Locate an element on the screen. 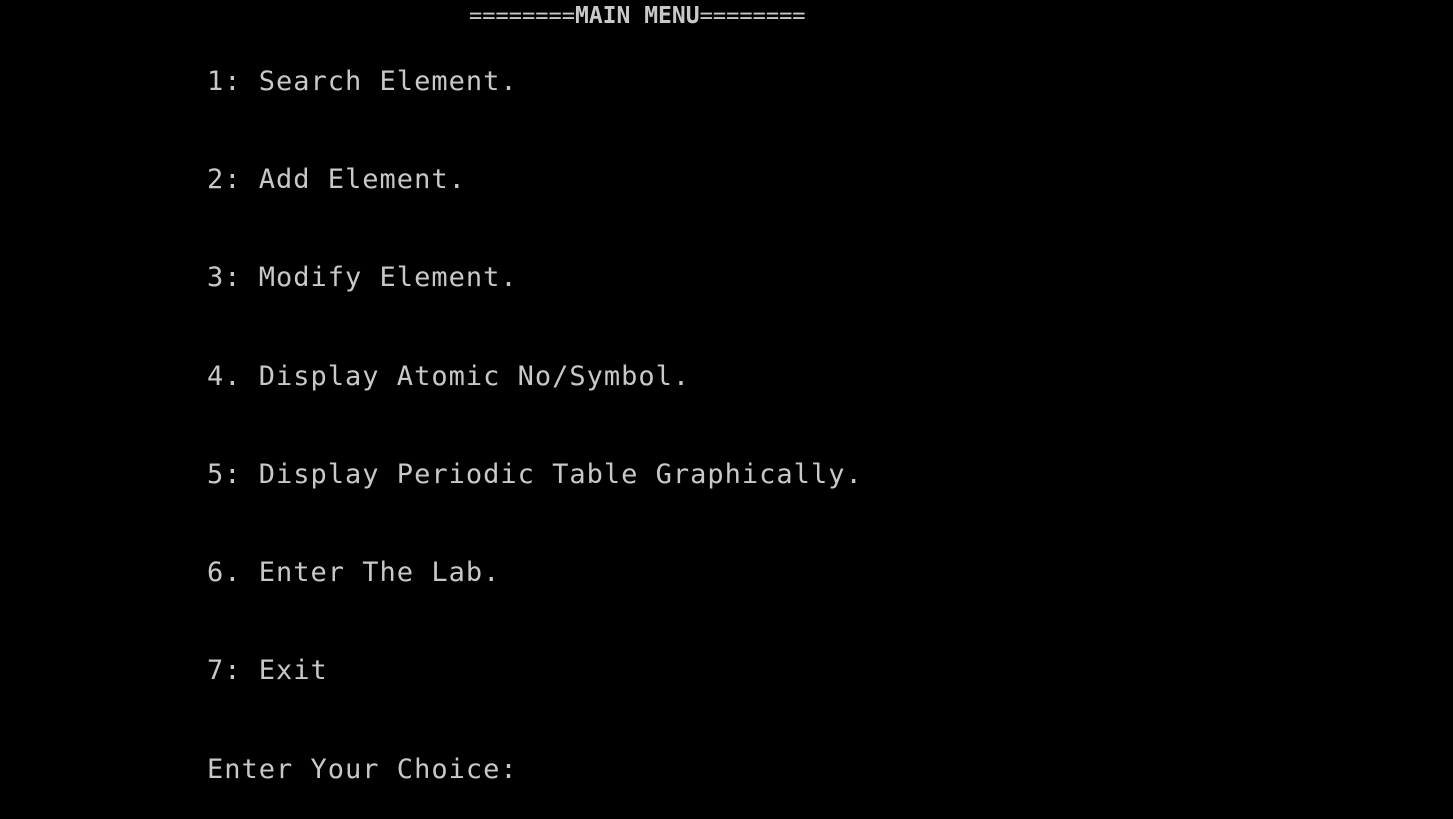 The height and width of the screenshot is (819, 1453). menu-item-display-atomic-no-symbol: 4. Display Atomic No/Symbol. is located at coordinates (448, 376).